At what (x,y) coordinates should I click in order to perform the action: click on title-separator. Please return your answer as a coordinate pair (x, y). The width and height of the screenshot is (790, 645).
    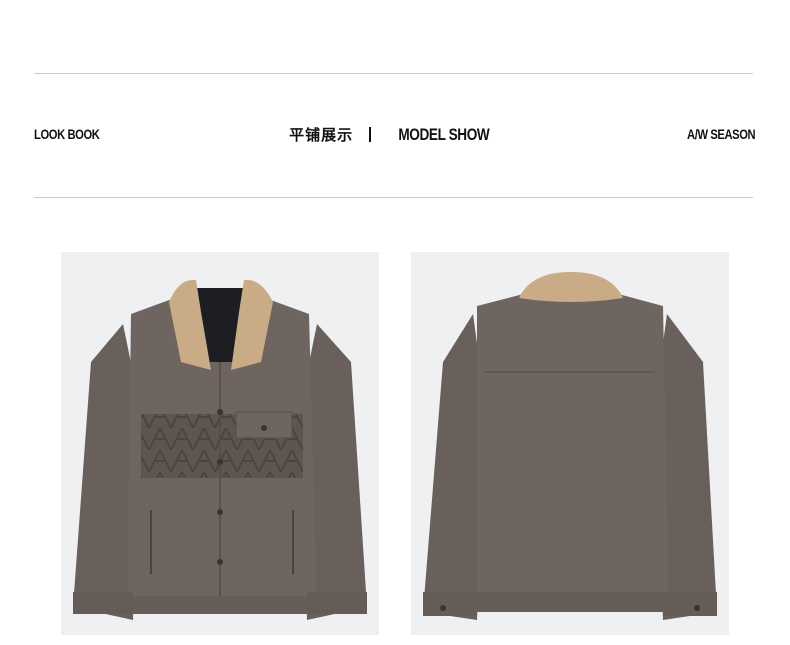
    Looking at the image, I should click on (370, 134).